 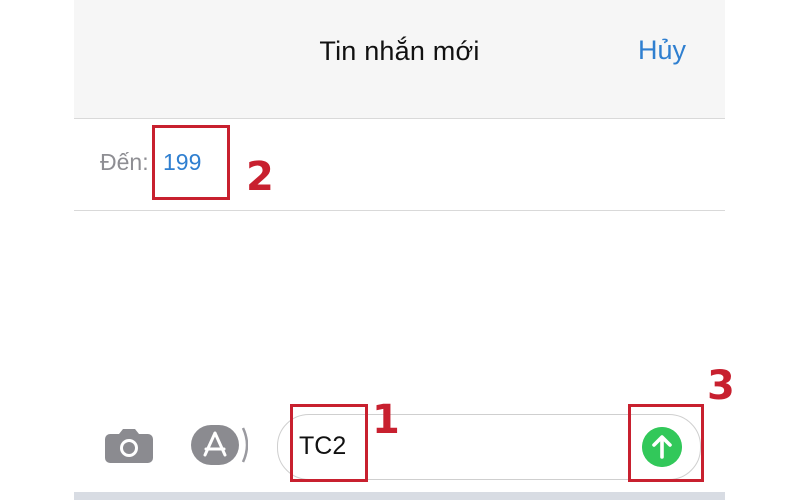 I want to click on message-text: TC2, so click(x=323, y=446).